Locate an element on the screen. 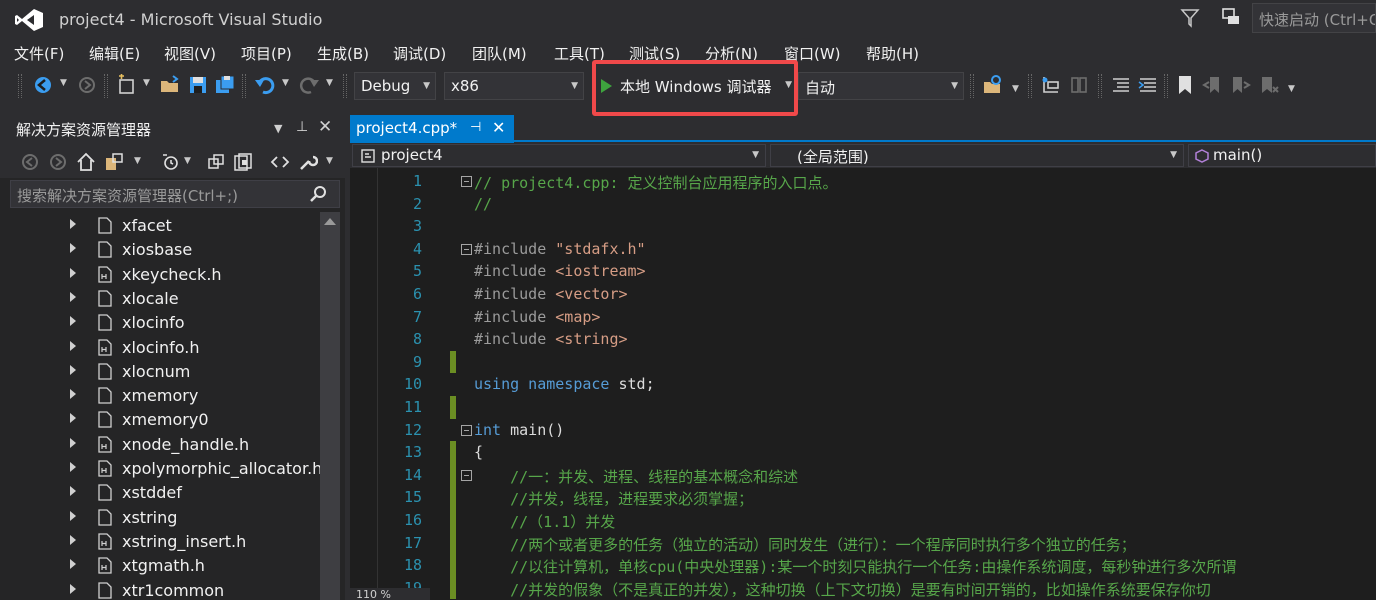 The width and height of the screenshot is (1376, 600). close-icon: ✕ is located at coordinates (325, 127).